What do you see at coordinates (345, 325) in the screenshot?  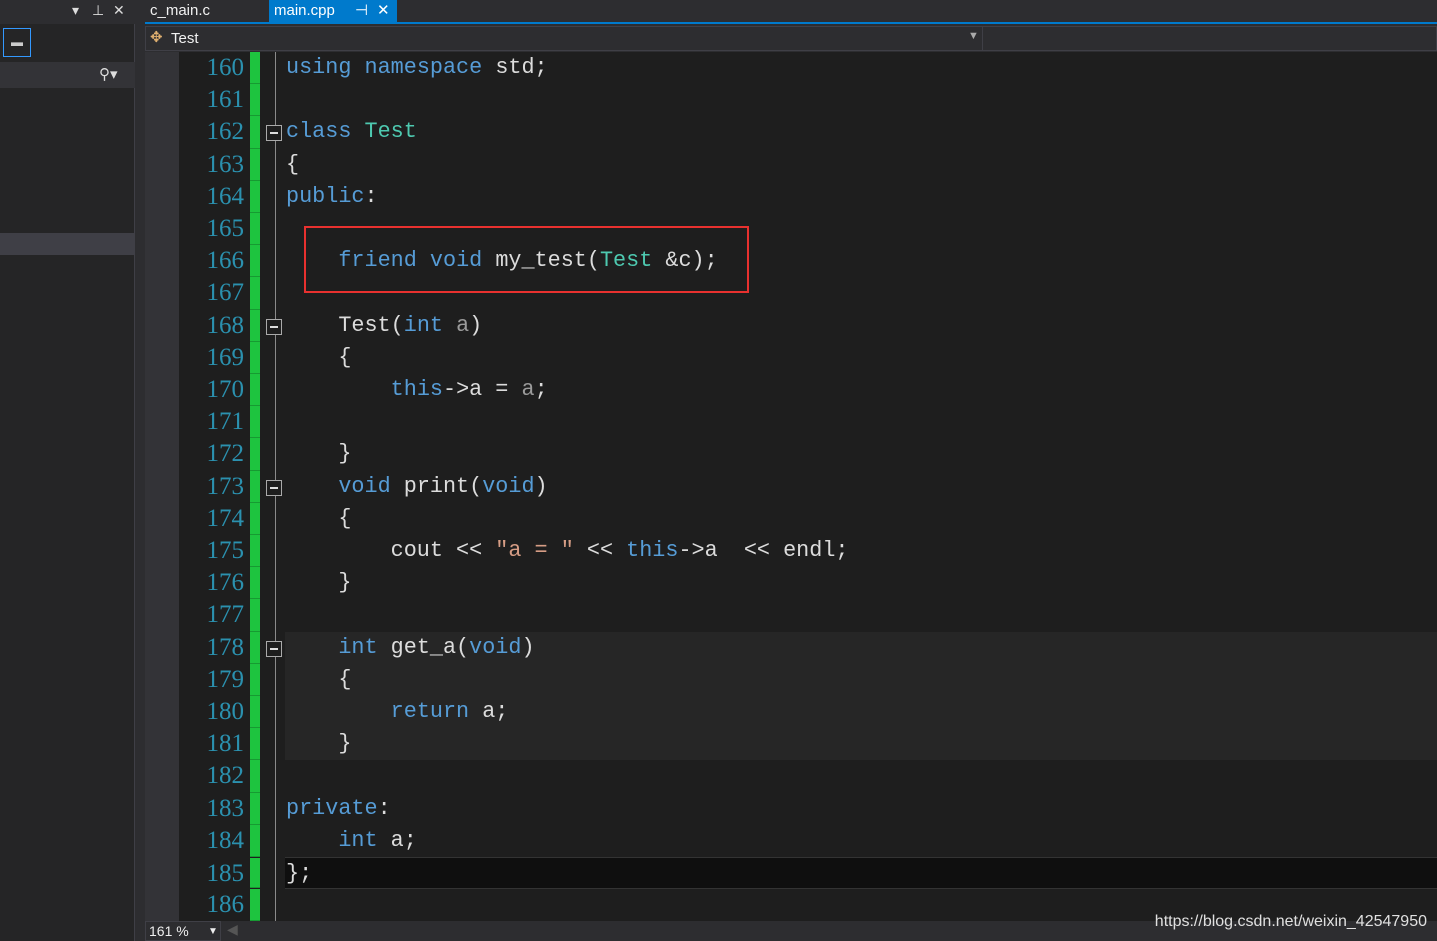 I see `code-token: Test(` at bounding box center [345, 325].